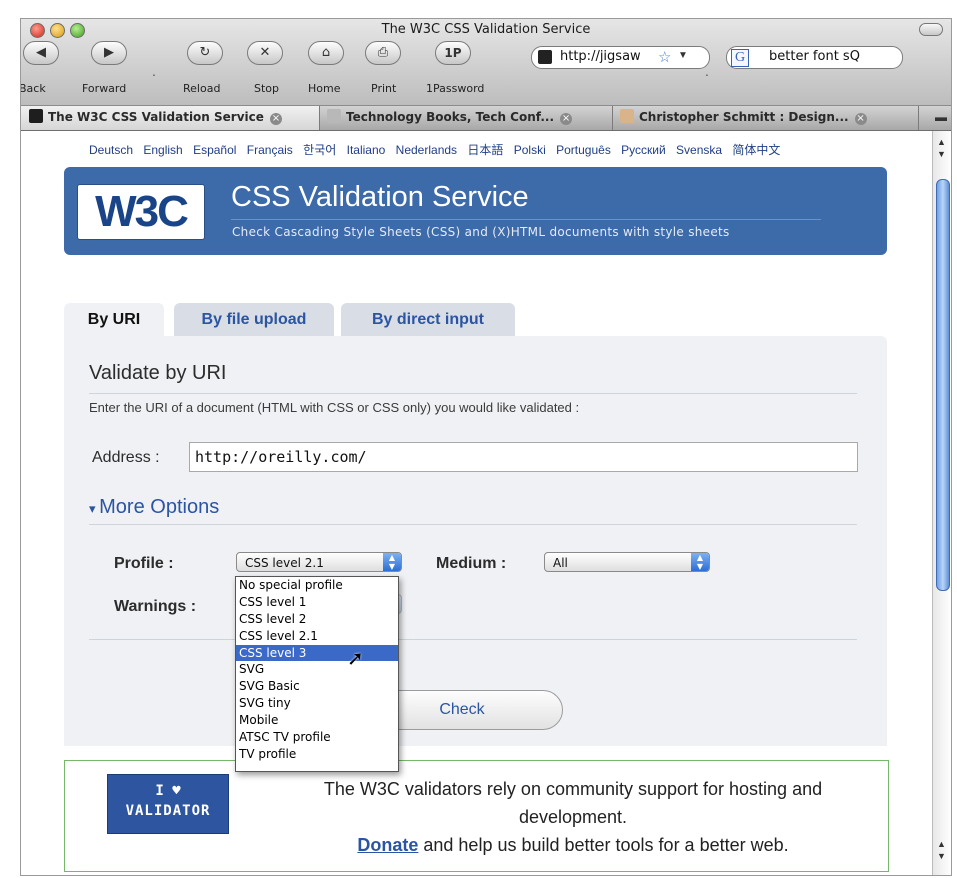 This screenshot has width=957, height=878. I want to click on vertical-scrollbar: ▲ ▼ ▲ ▼, so click(941, 503).